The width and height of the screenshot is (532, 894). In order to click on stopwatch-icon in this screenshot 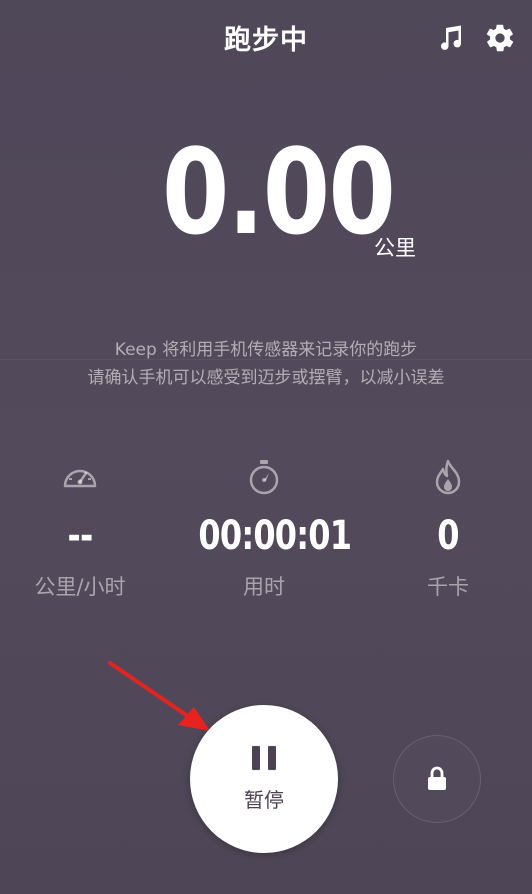, I will do `click(264, 477)`.